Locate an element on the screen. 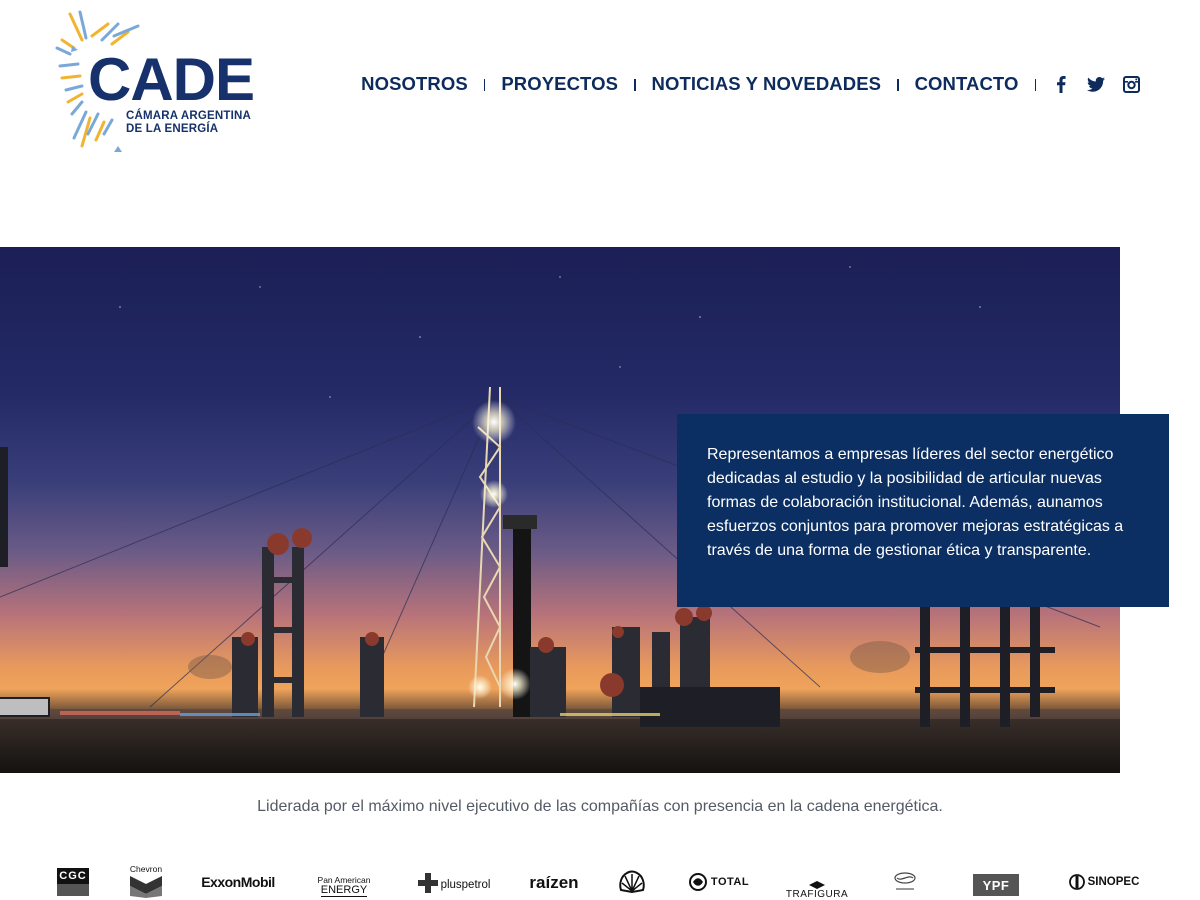 The image size is (1200, 900). logo-subtitle-line1: CÁMARA ARGENTINA is located at coordinates (189, 116).